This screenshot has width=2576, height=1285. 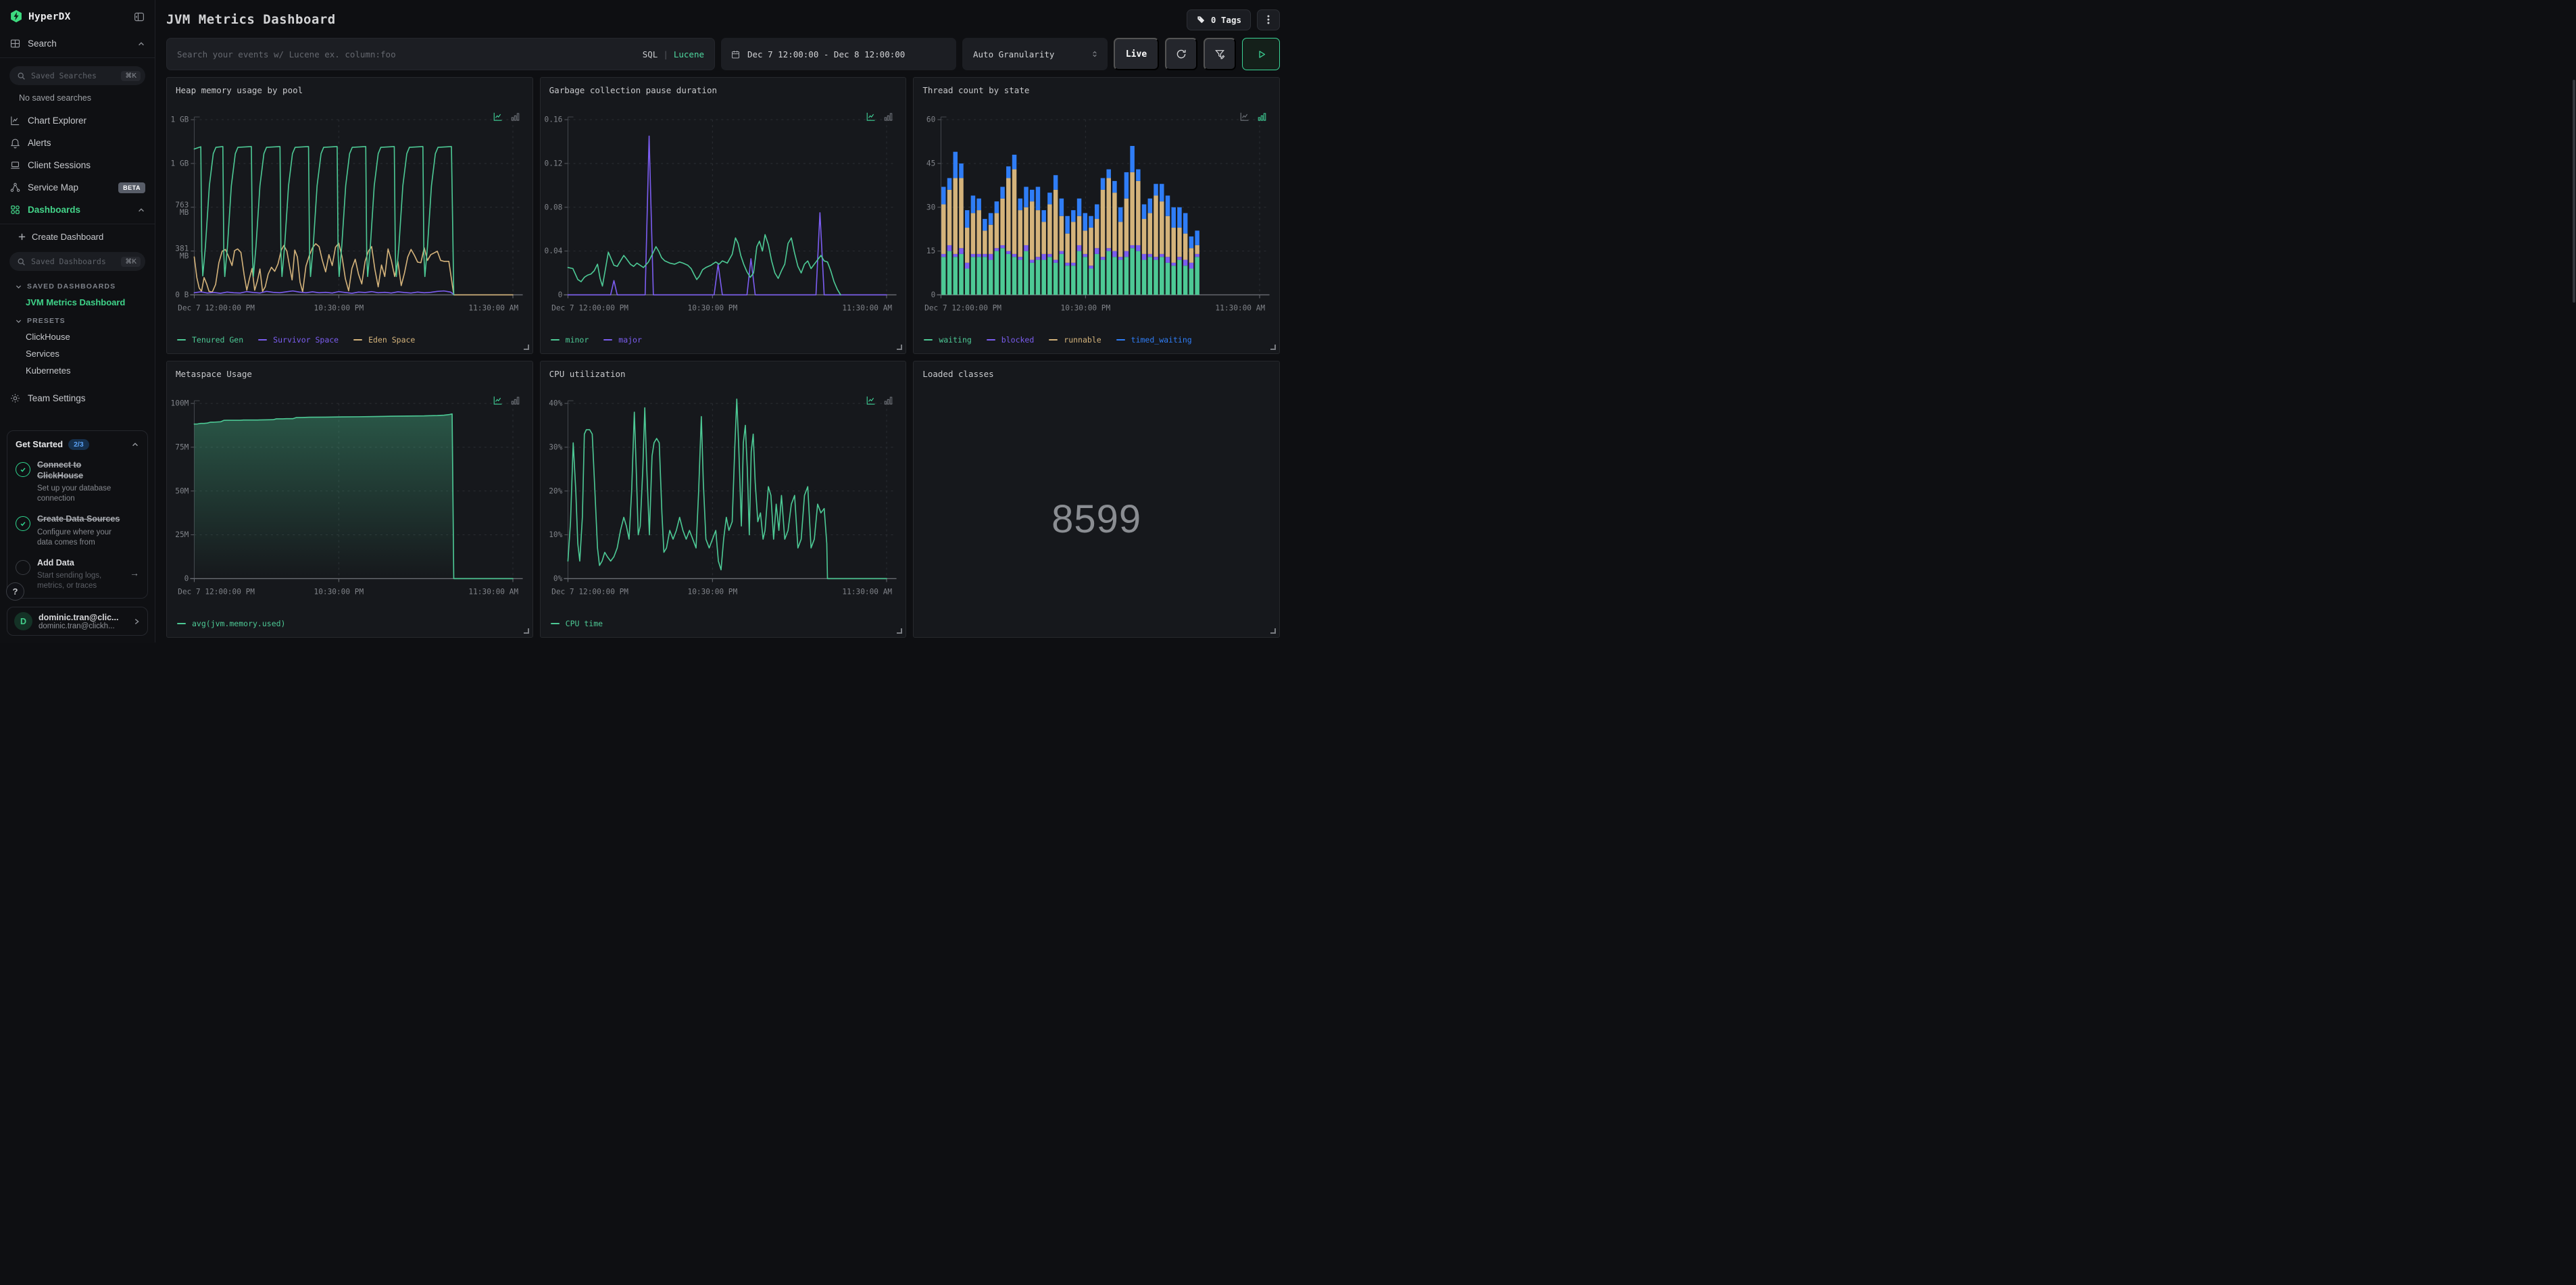 I want to click on live-button: Live, so click(x=1136, y=54).